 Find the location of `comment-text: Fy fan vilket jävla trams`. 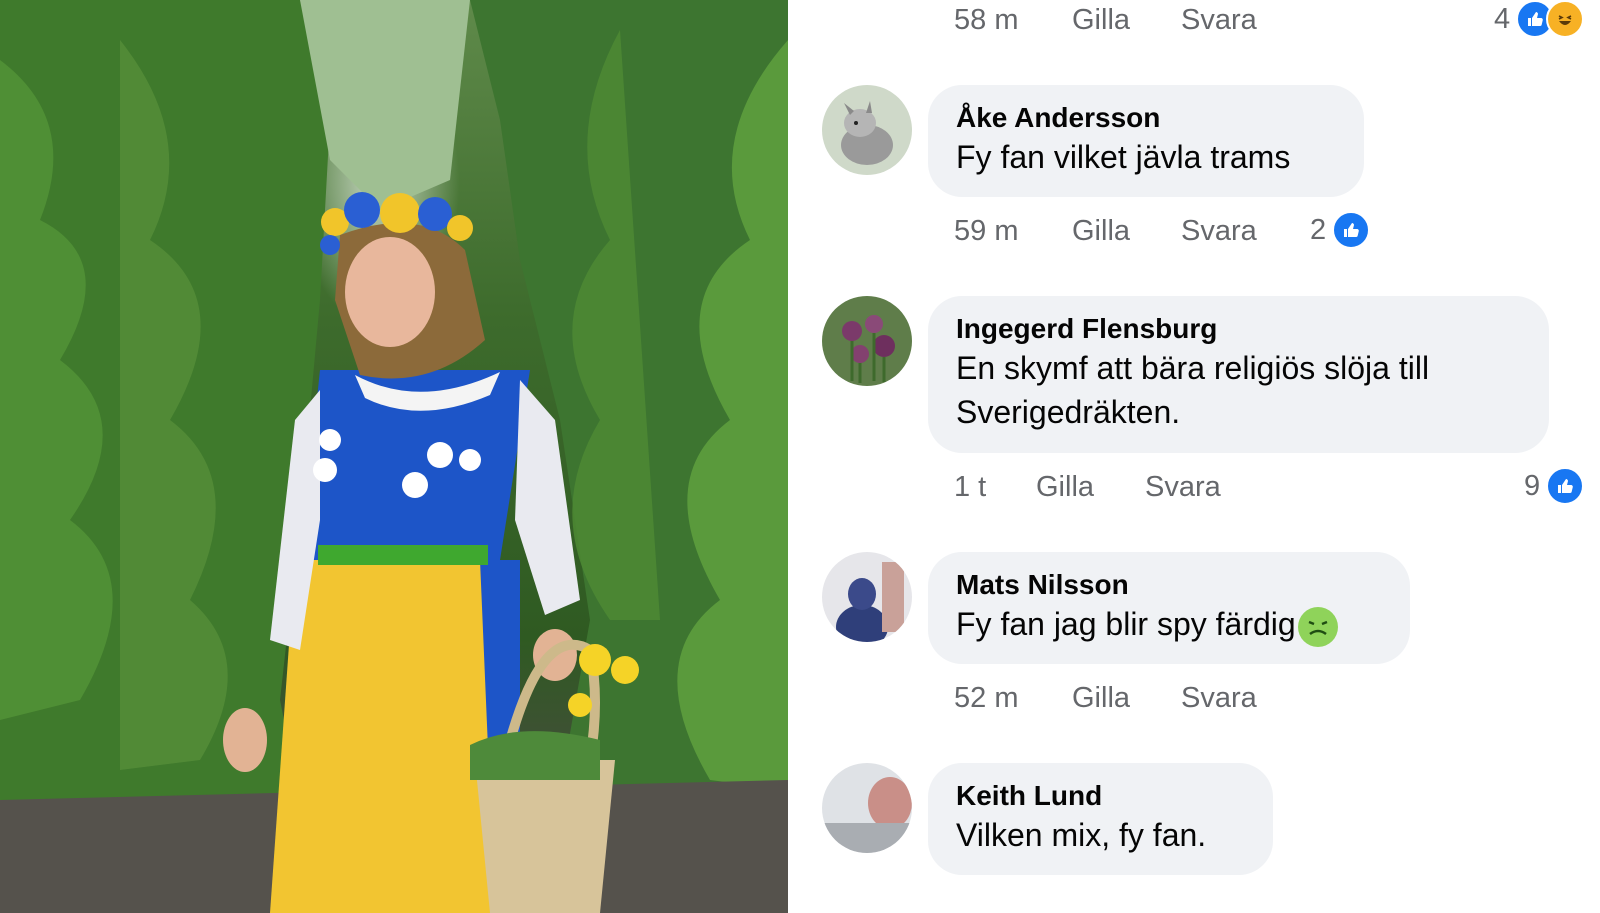

comment-text: Fy fan vilket jävla trams is located at coordinates (1123, 157).